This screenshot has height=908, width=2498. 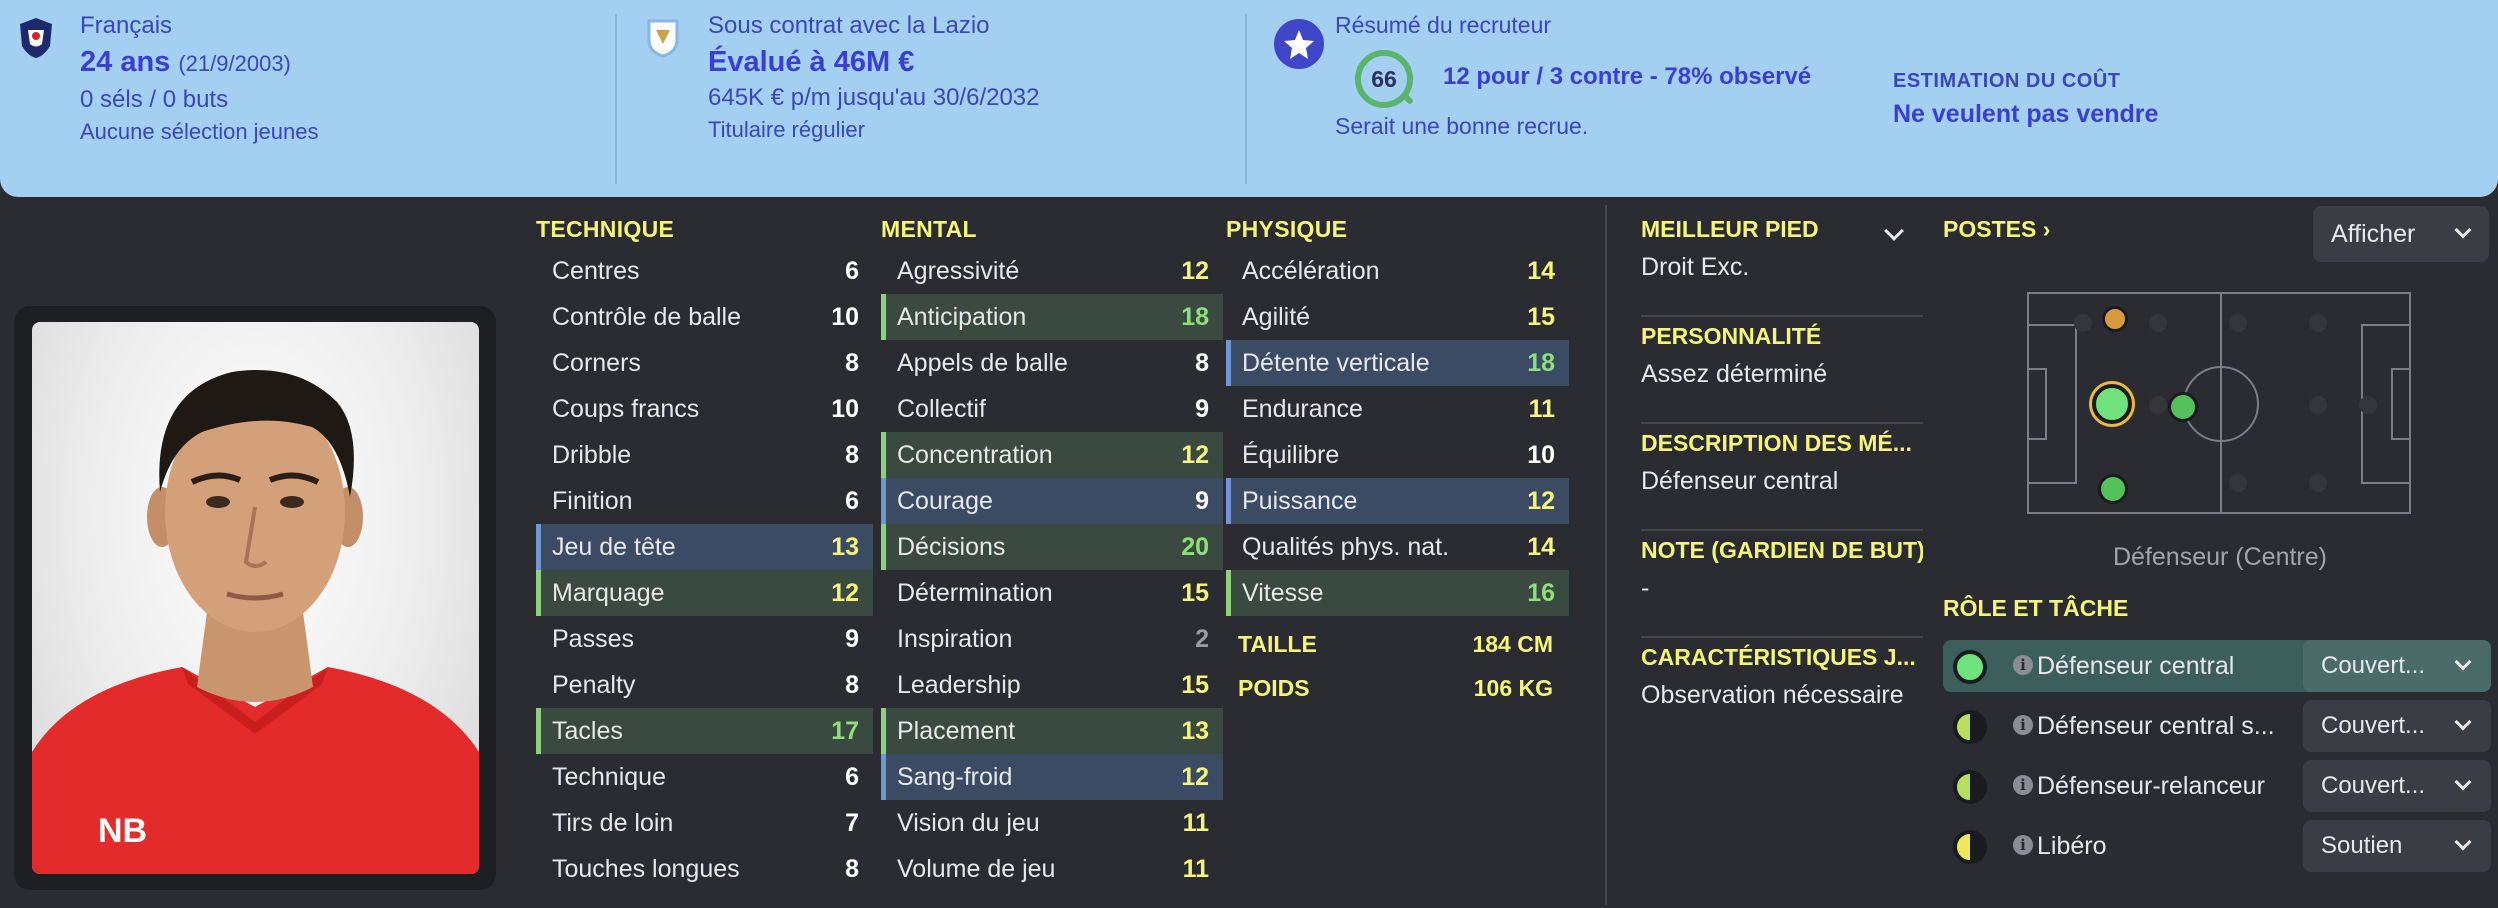 I want to click on attribute-row: Touches longues 8, so click(x=704, y=869).